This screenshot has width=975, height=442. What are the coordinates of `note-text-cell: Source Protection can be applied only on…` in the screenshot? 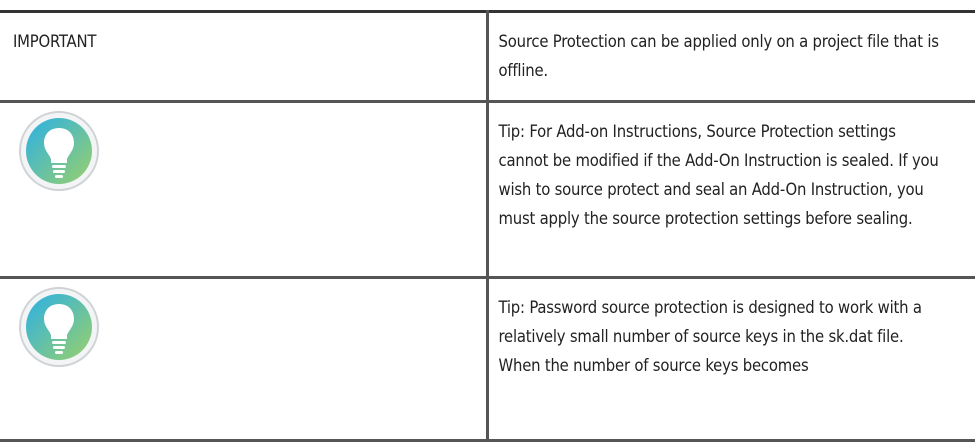 It's located at (731, 57).